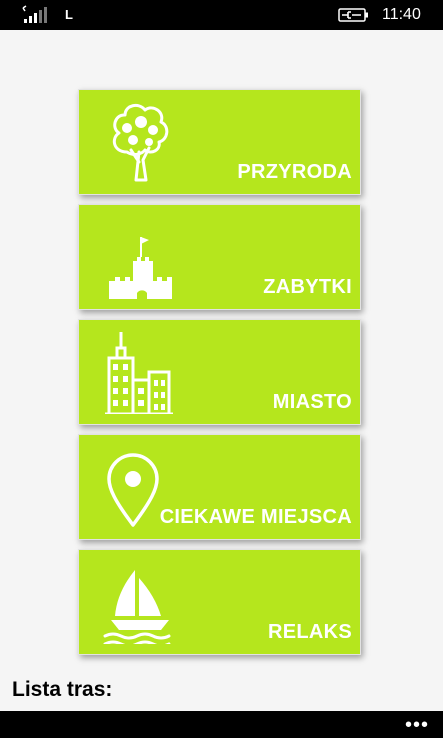  Describe the element at coordinates (221, 15) in the screenshot. I see `status-bar: L 11:40` at that location.